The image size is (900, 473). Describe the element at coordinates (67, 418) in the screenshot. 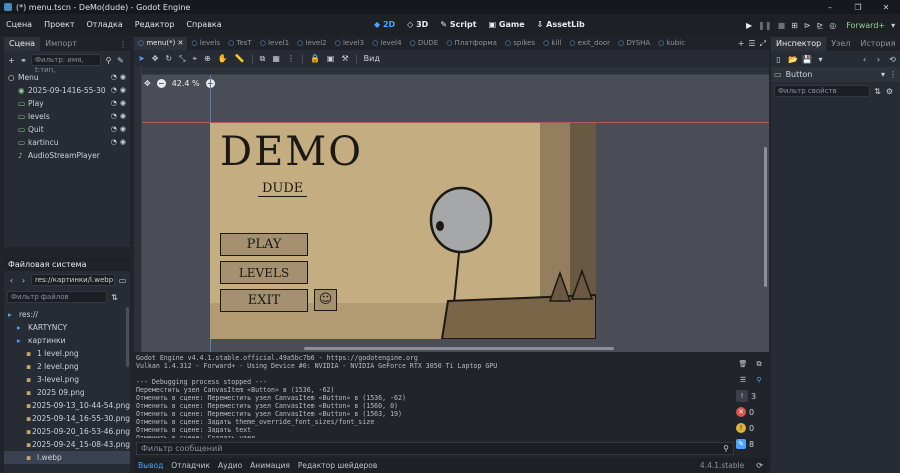

I see `file-item: ▪ 2025-09-14_16-55-30.png` at that location.